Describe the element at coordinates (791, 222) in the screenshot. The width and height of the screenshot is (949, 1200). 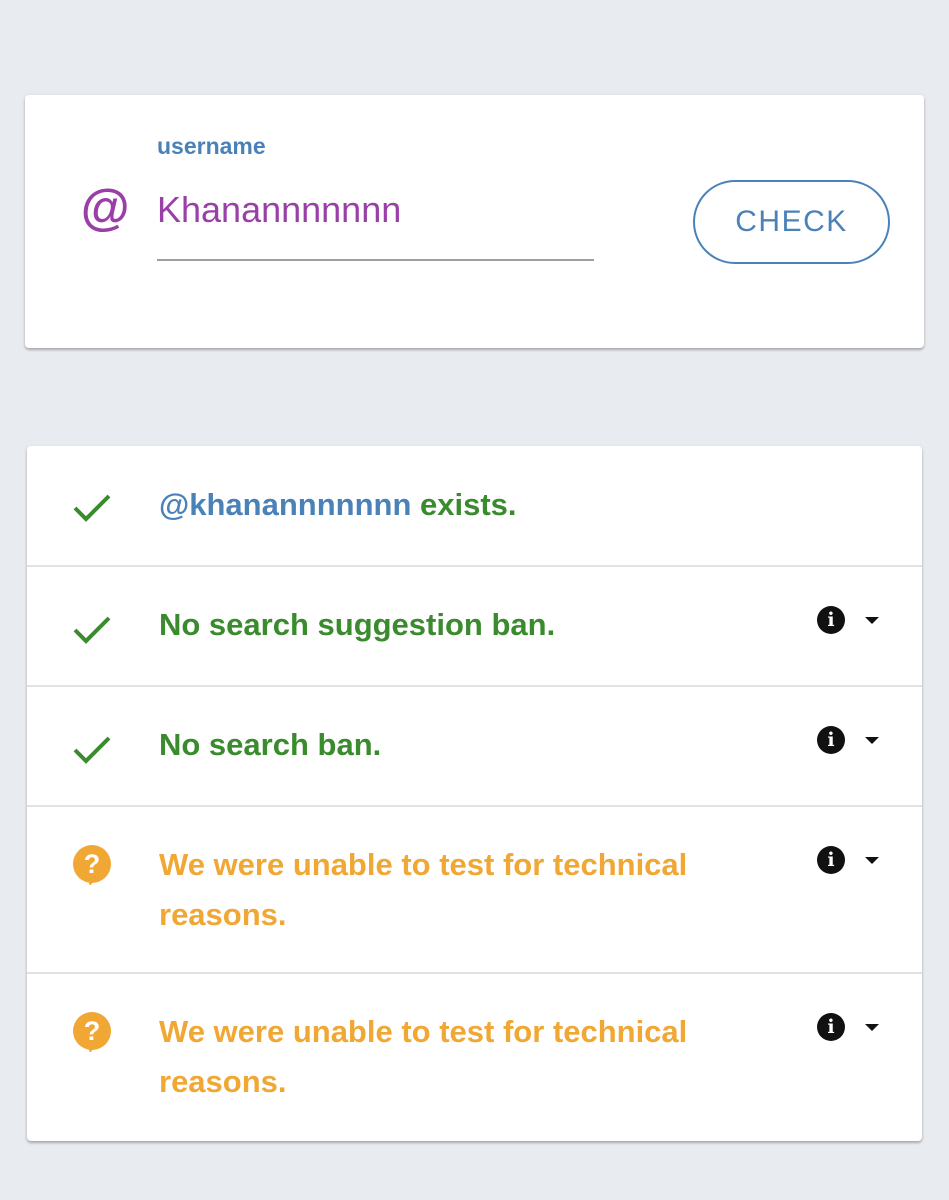
I see `check-button: CHECK` at that location.